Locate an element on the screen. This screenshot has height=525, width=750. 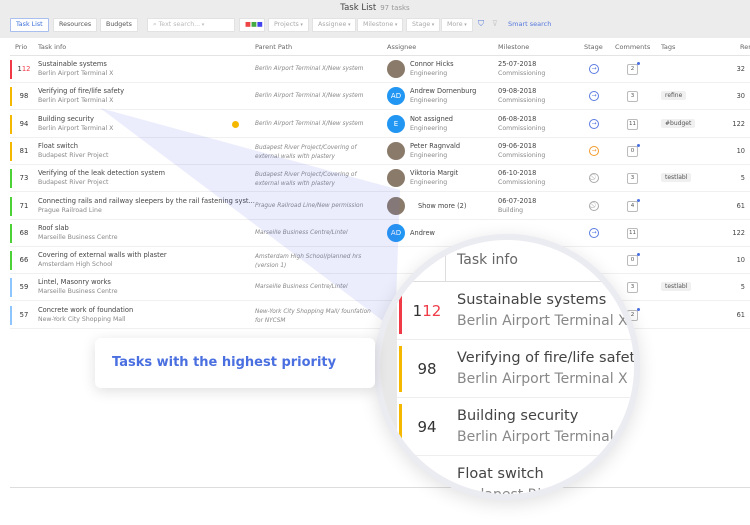
lens-header: Prio Task info is located at coordinates (515, 261).